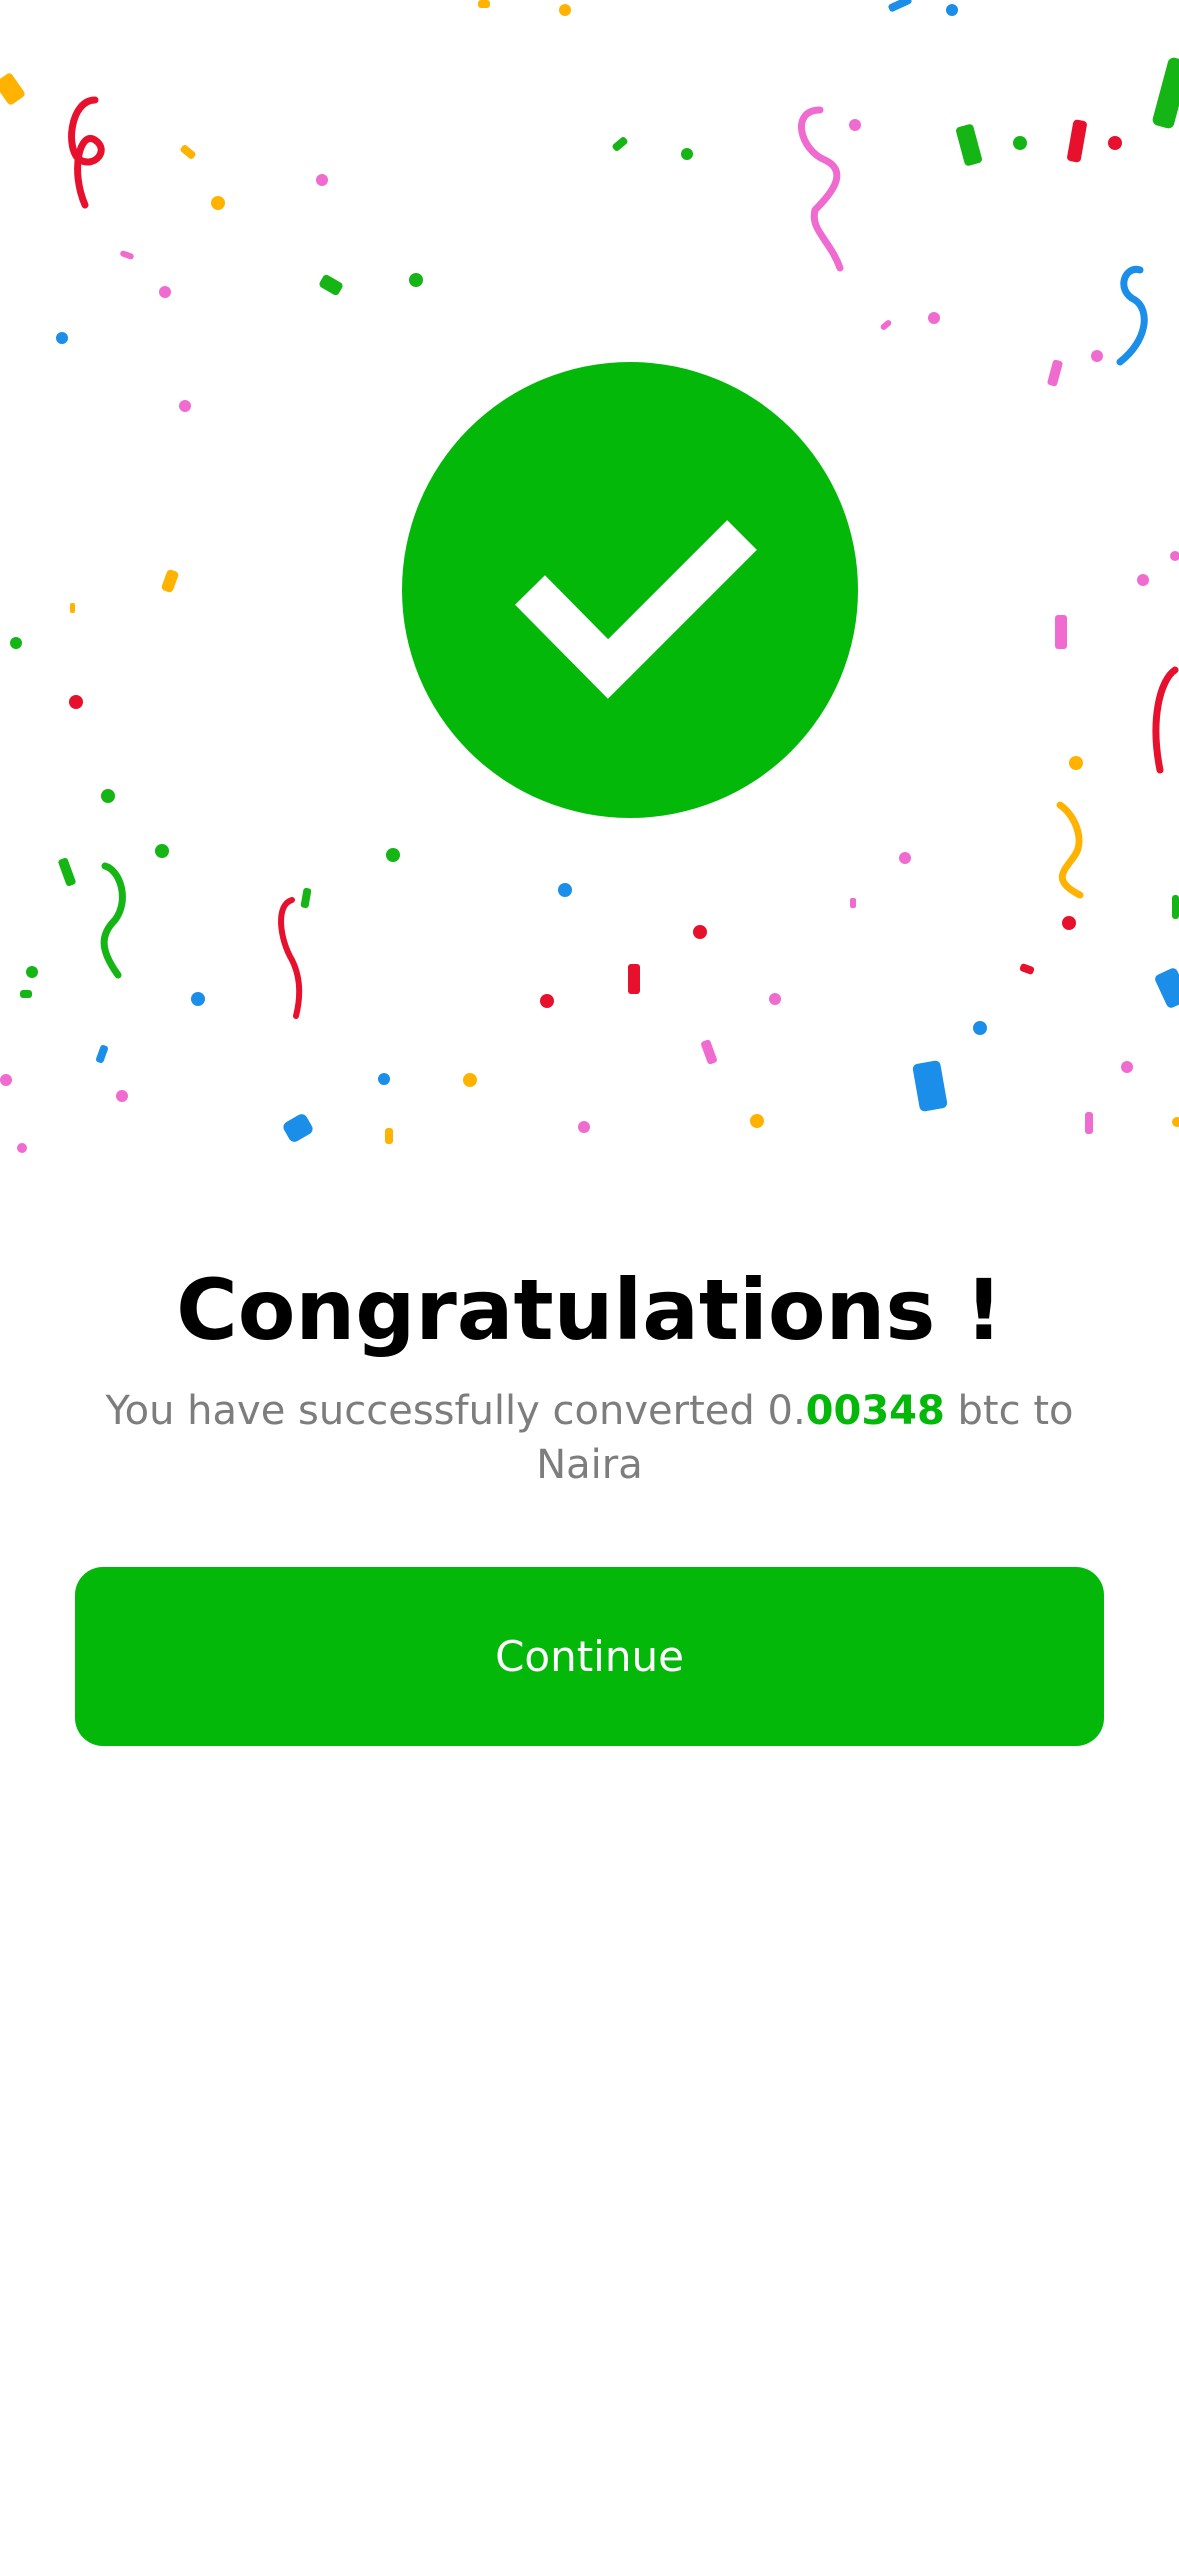 The width and height of the screenshot is (1179, 2556). What do you see at coordinates (589, 1656) in the screenshot?
I see `continue-button: Continue` at bounding box center [589, 1656].